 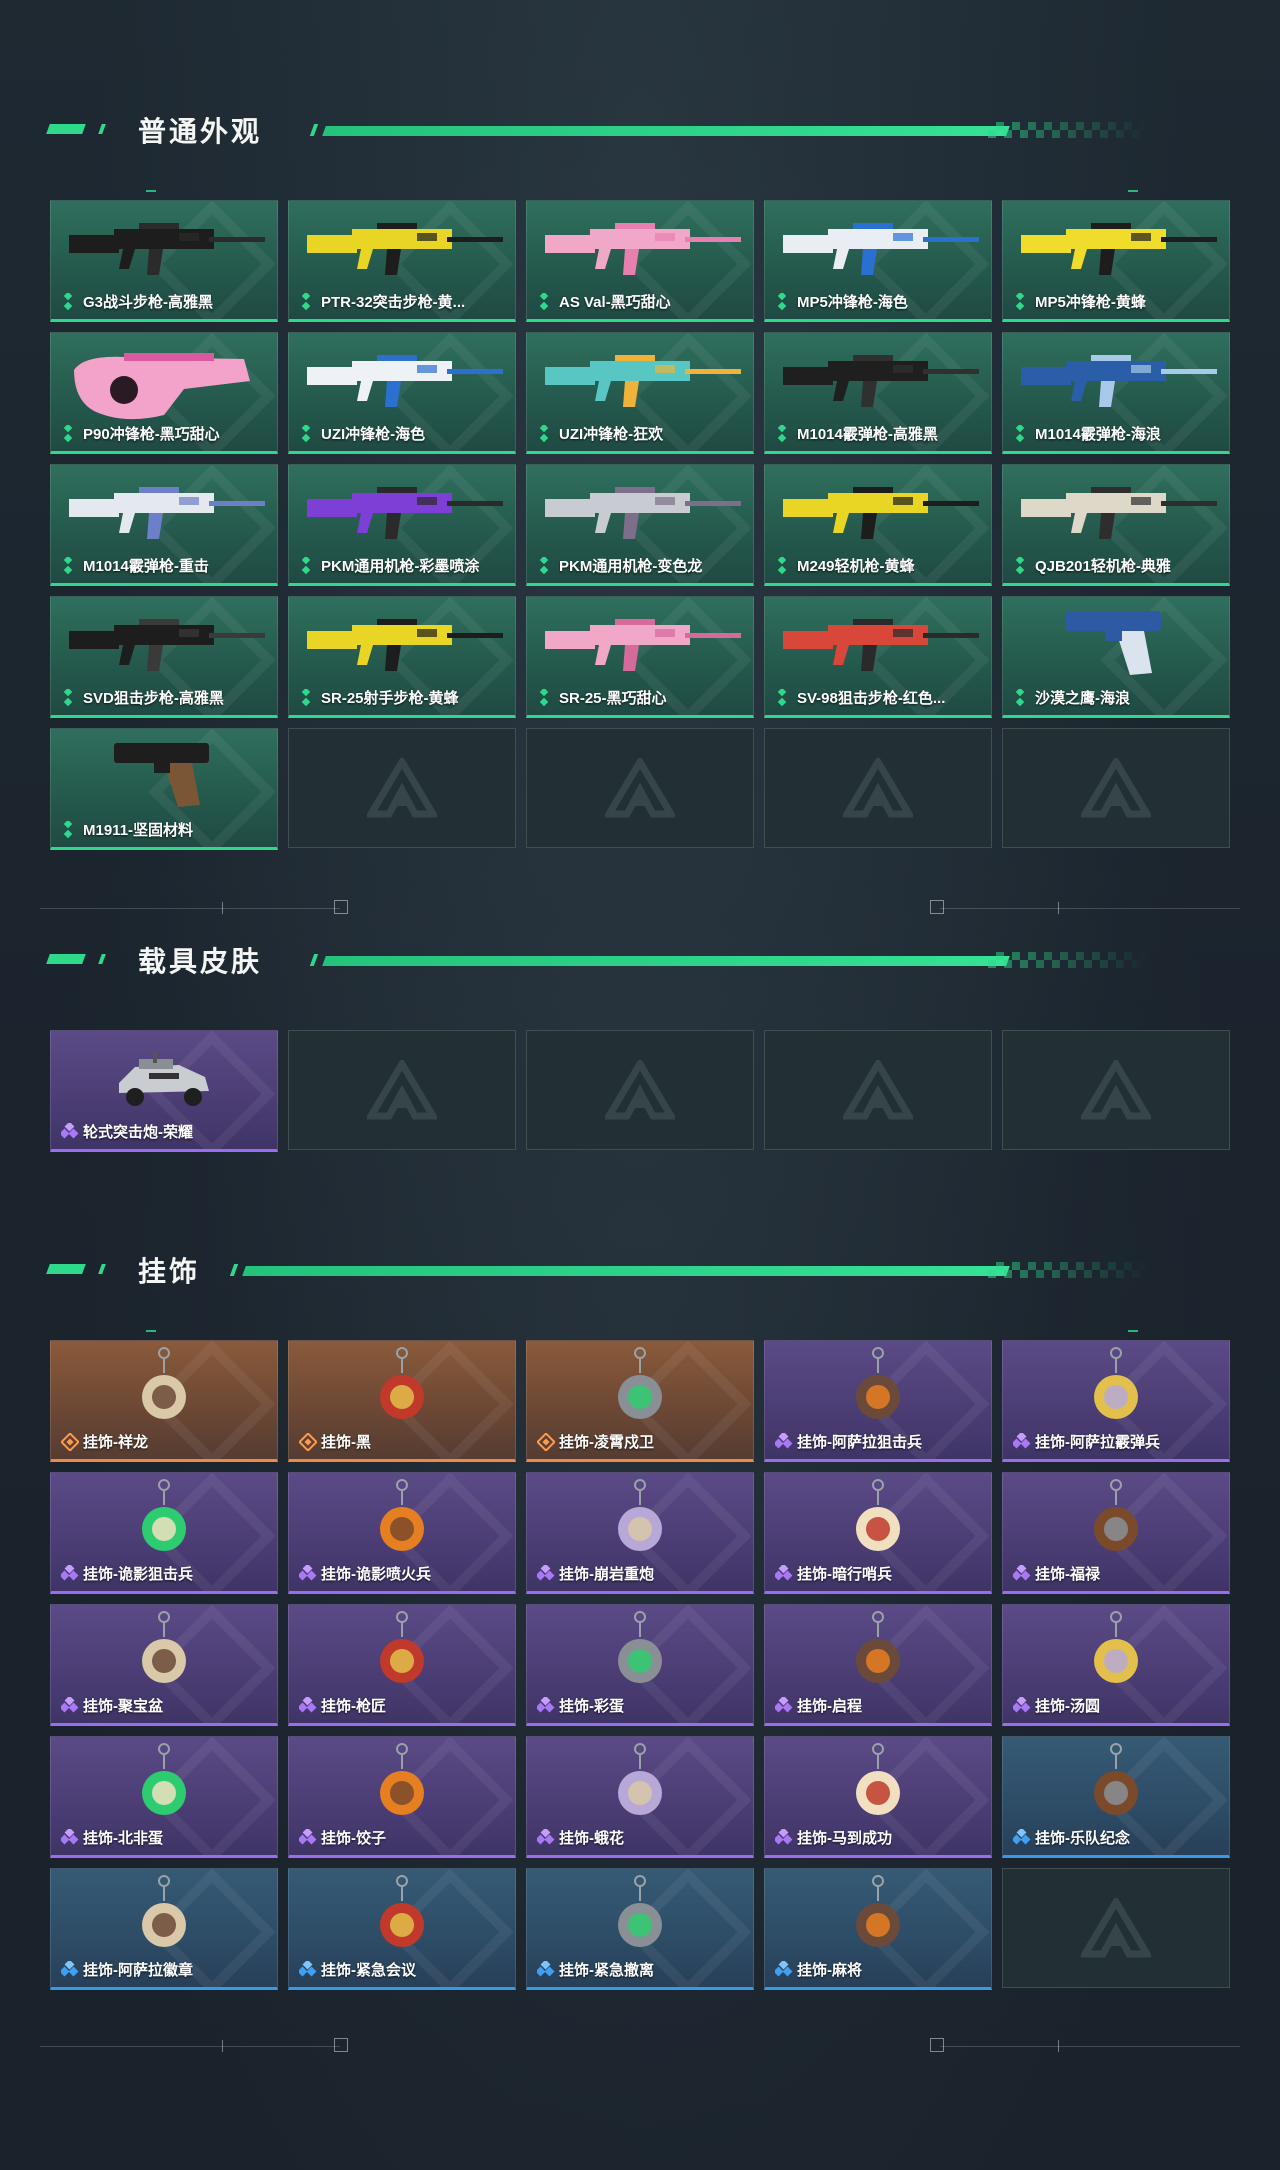 What do you see at coordinates (164, 1091) in the screenshot?
I see `item-card: 轮式突击炮-荣耀` at bounding box center [164, 1091].